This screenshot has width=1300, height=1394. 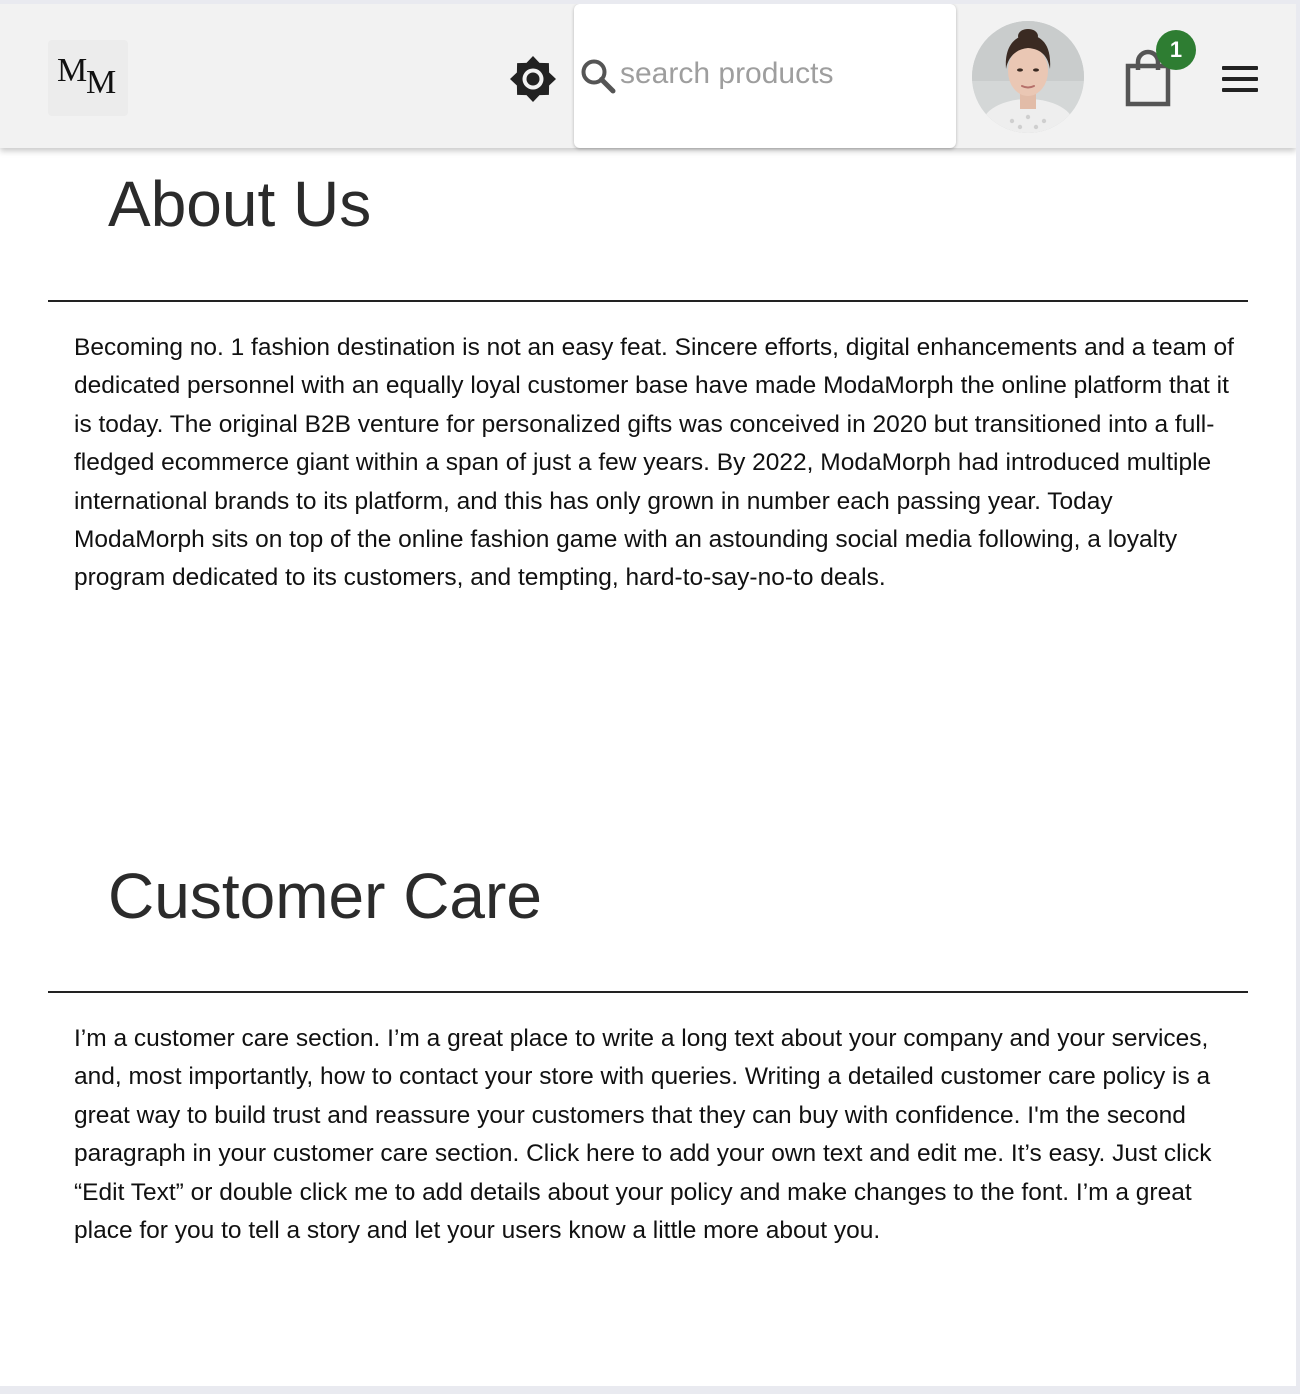 I want to click on cart-count-badge: 1, so click(x=1176, y=50).